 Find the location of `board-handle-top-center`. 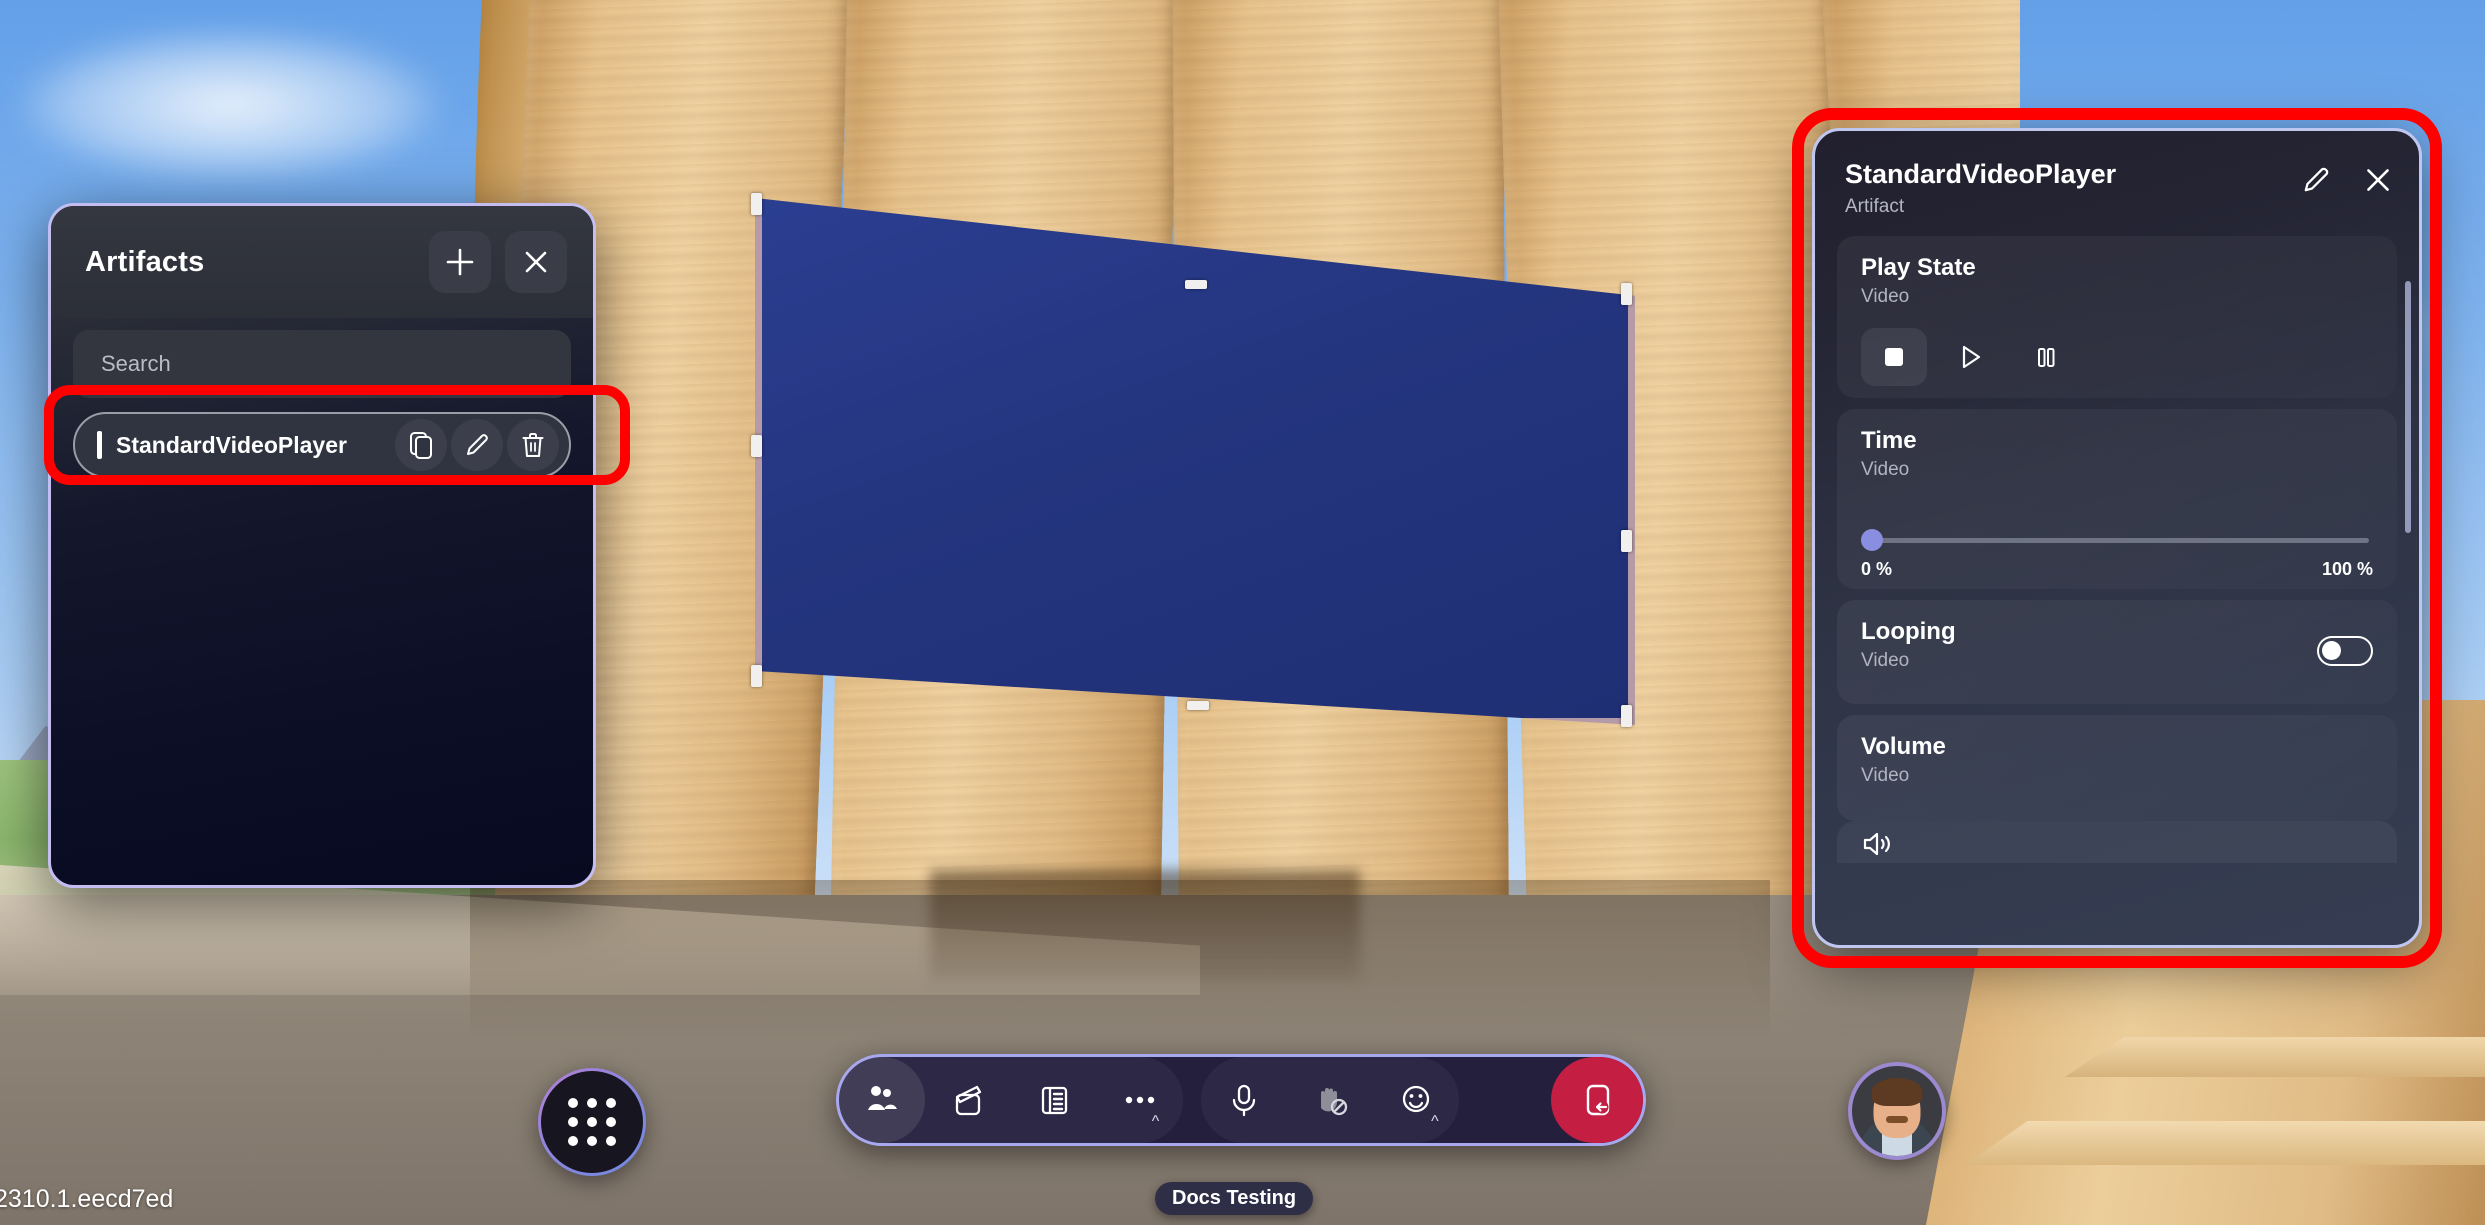

board-handle-top-center is located at coordinates (1196, 284).